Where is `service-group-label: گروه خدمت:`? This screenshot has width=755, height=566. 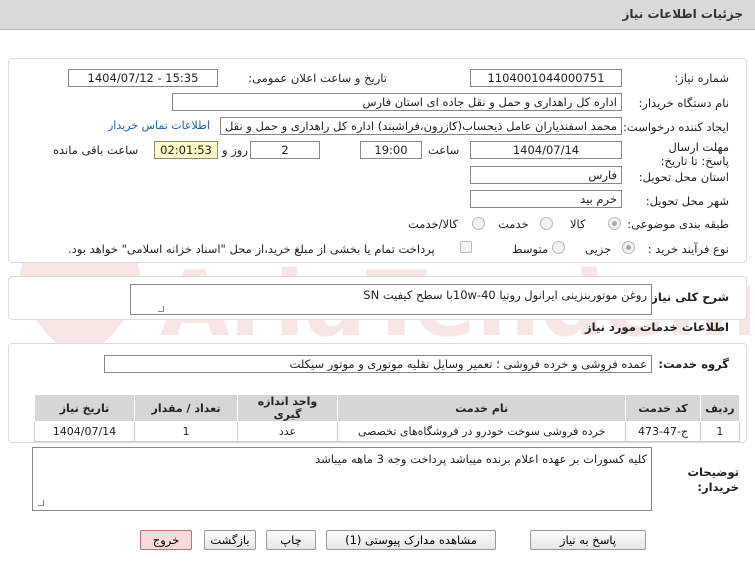
service-group-label: گروه خدمت: is located at coordinates (693, 364).